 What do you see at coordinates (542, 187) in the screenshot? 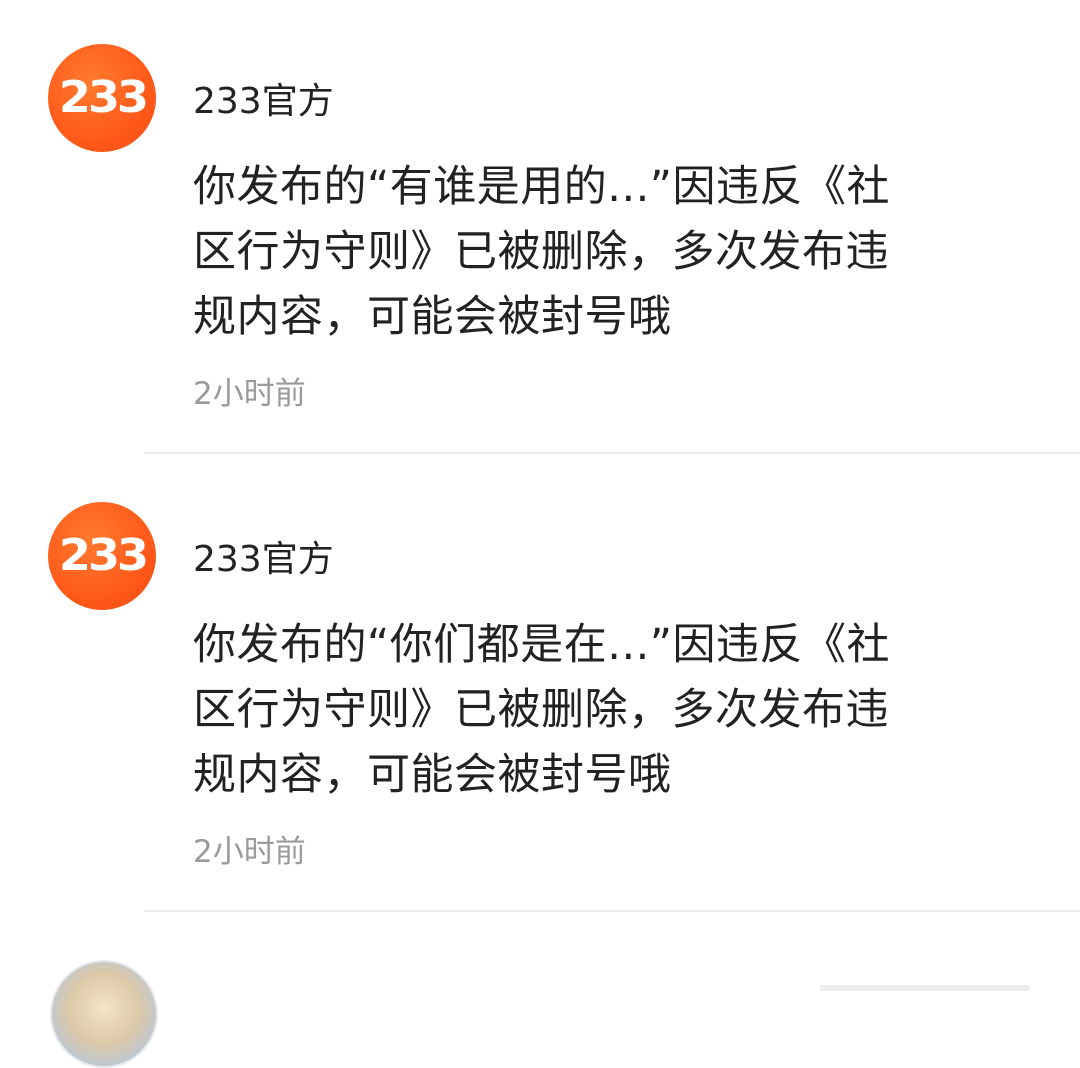
I see `message-content-line: 你发布的“有谁是用的...”因违反《社` at bounding box center [542, 187].